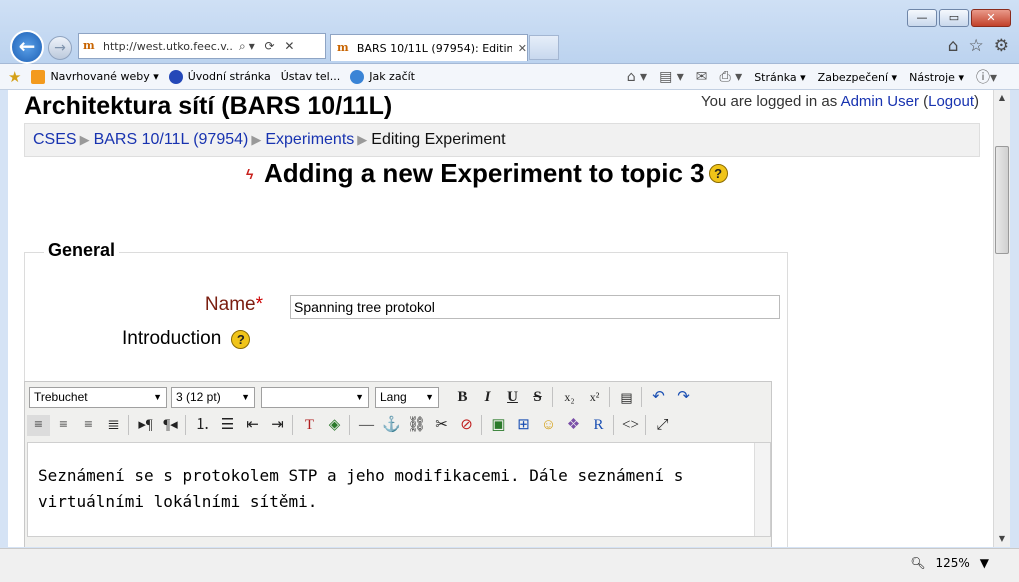 The image size is (1019, 582). What do you see at coordinates (334, 425) in the screenshot?
I see `background-color-icon: ◈` at bounding box center [334, 425].